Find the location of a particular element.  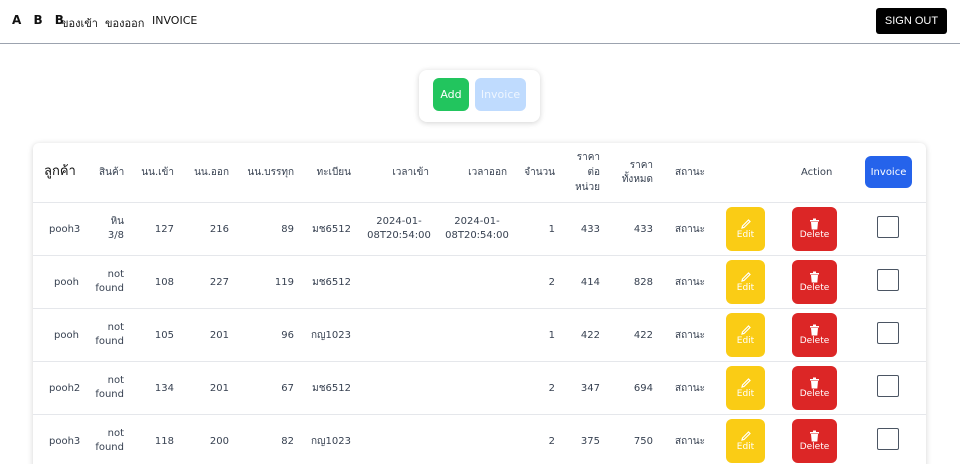

cell-product-line2: 3/8 is located at coordinates (115, 235).